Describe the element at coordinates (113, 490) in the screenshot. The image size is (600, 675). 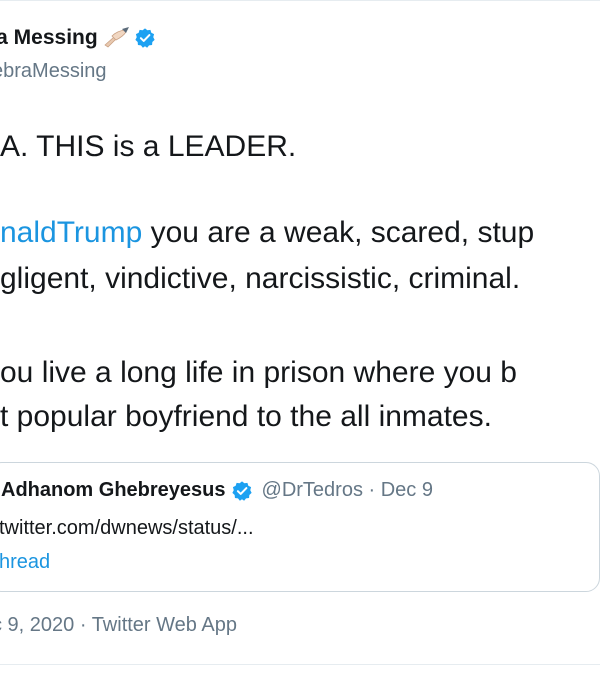
I see `quoted-author-name: Adhanom Ghebreyesus` at that location.